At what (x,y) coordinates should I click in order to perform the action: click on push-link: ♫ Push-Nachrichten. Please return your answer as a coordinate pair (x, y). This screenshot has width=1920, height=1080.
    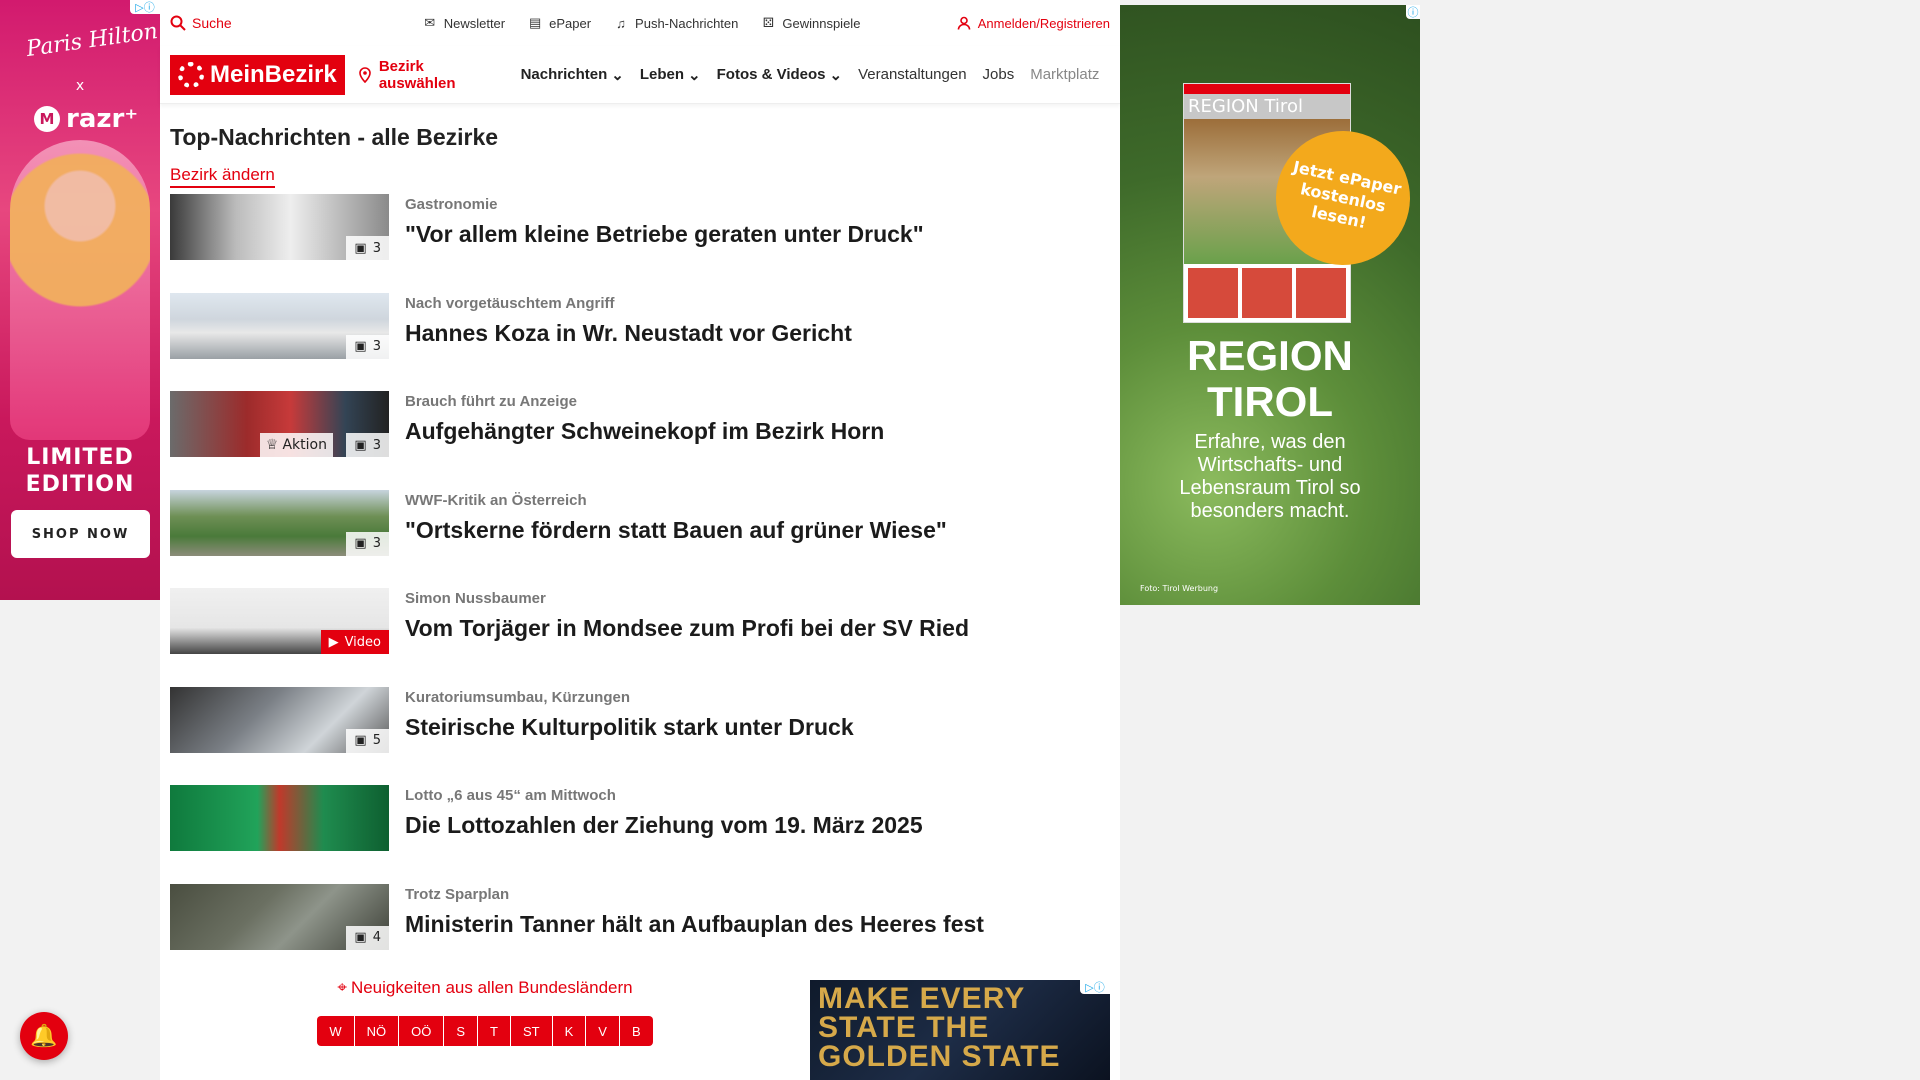
    Looking at the image, I should click on (675, 23).